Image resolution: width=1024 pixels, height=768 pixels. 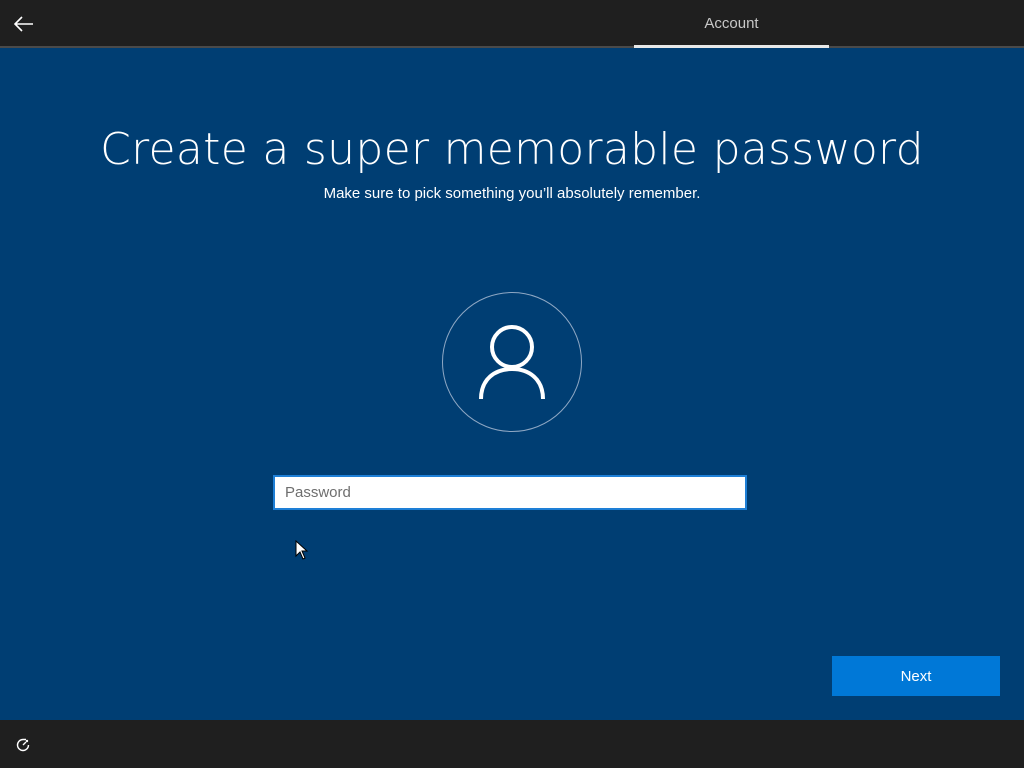 What do you see at coordinates (302, 550) in the screenshot?
I see `mouse-pointer-icon` at bounding box center [302, 550].